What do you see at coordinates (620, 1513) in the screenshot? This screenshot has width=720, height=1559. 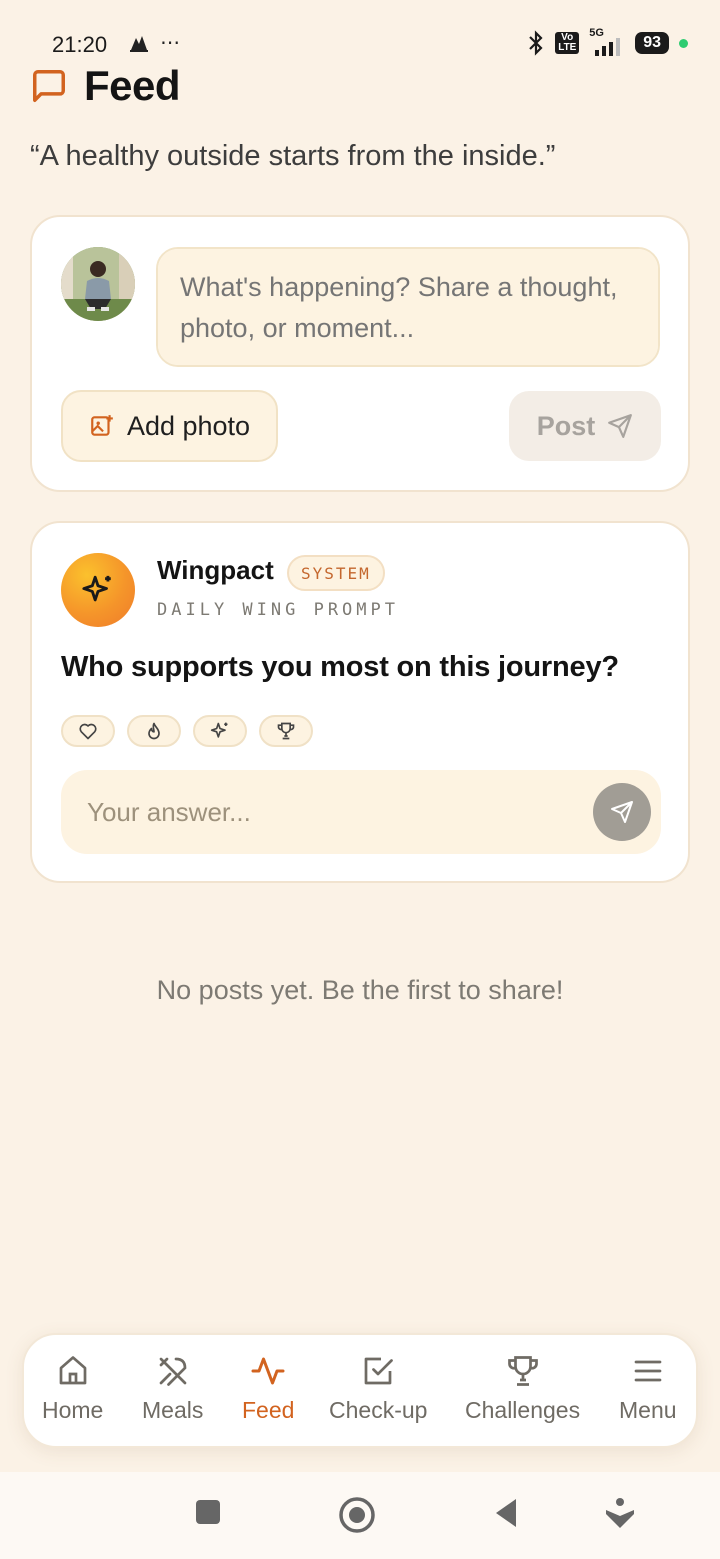 I see `assistant-icon` at bounding box center [620, 1513].